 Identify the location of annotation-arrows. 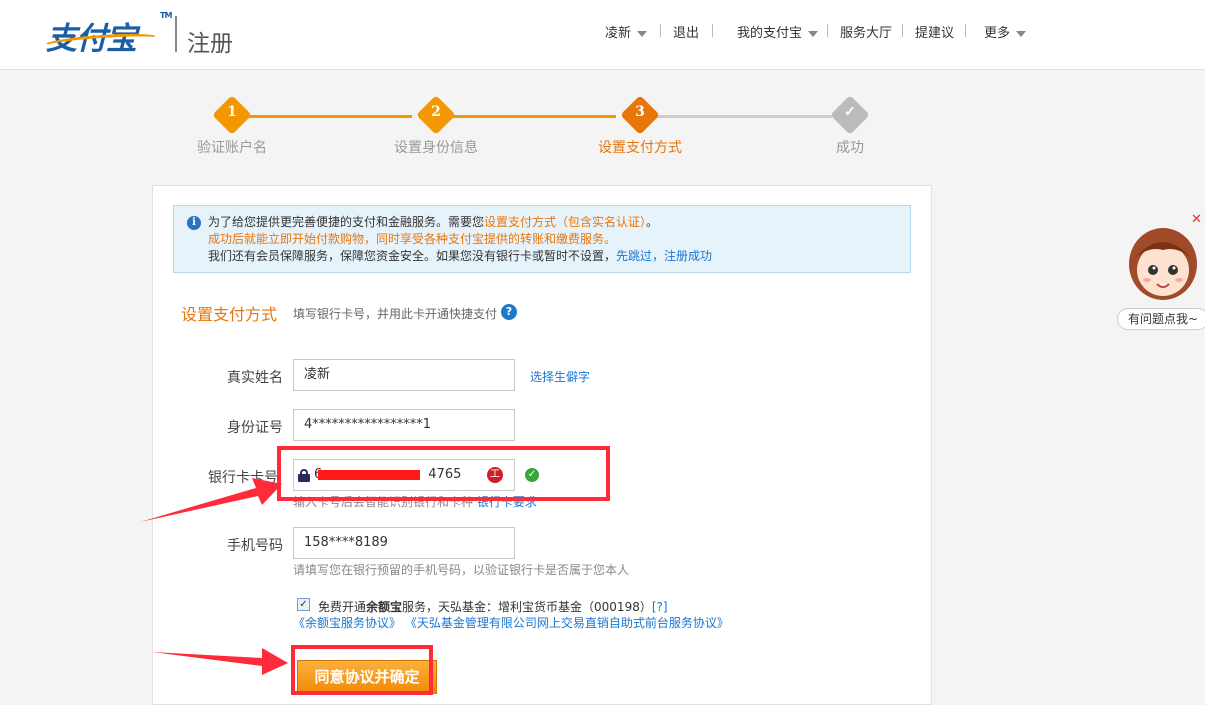
(214, 576).